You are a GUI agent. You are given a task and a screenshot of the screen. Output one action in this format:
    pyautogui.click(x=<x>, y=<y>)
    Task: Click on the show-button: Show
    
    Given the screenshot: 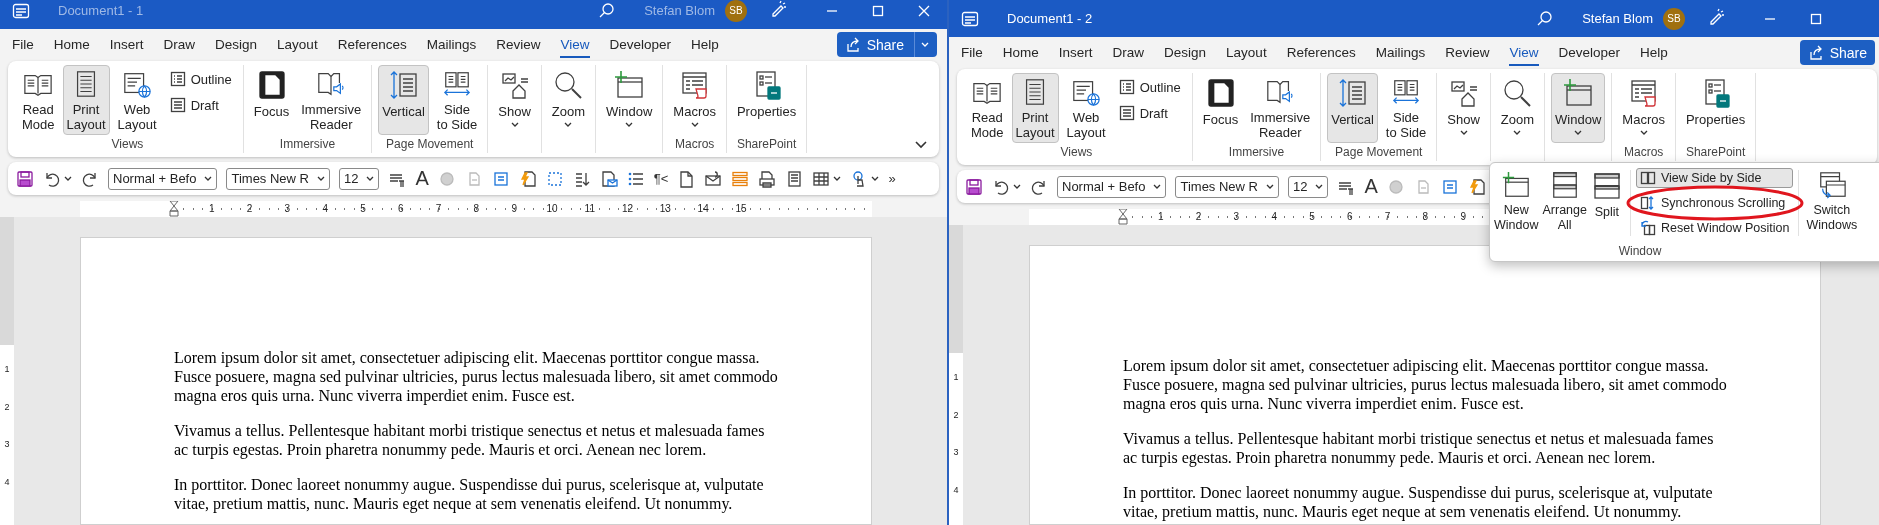 What is the action you would take?
    pyautogui.click(x=1463, y=108)
    